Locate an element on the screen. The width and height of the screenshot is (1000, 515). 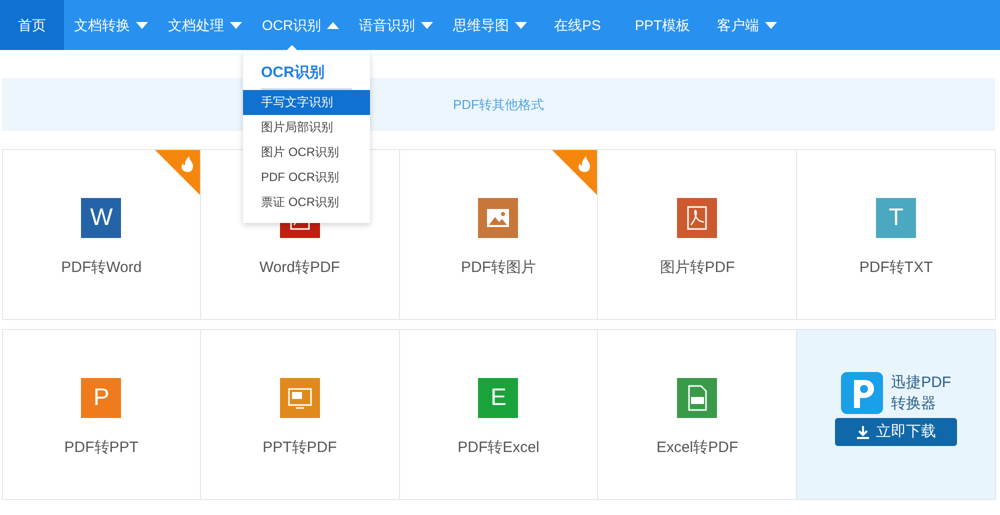
menu-item: 手写文字识别 is located at coordinates (306, 102).